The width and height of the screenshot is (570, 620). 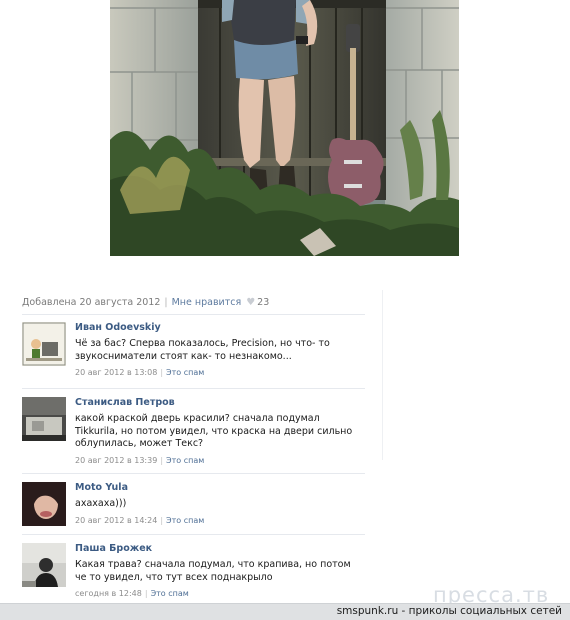 I want to click on comment-author: Moto Yula, so click(x=220, y=488).